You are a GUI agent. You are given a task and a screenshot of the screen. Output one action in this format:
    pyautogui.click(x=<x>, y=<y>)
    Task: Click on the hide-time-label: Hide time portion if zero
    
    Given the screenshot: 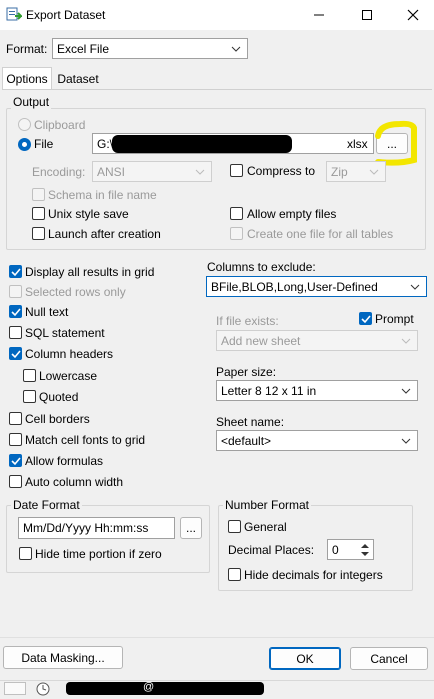 What is the action you would take?
    pyautogui.click(x=98, y=554)
    